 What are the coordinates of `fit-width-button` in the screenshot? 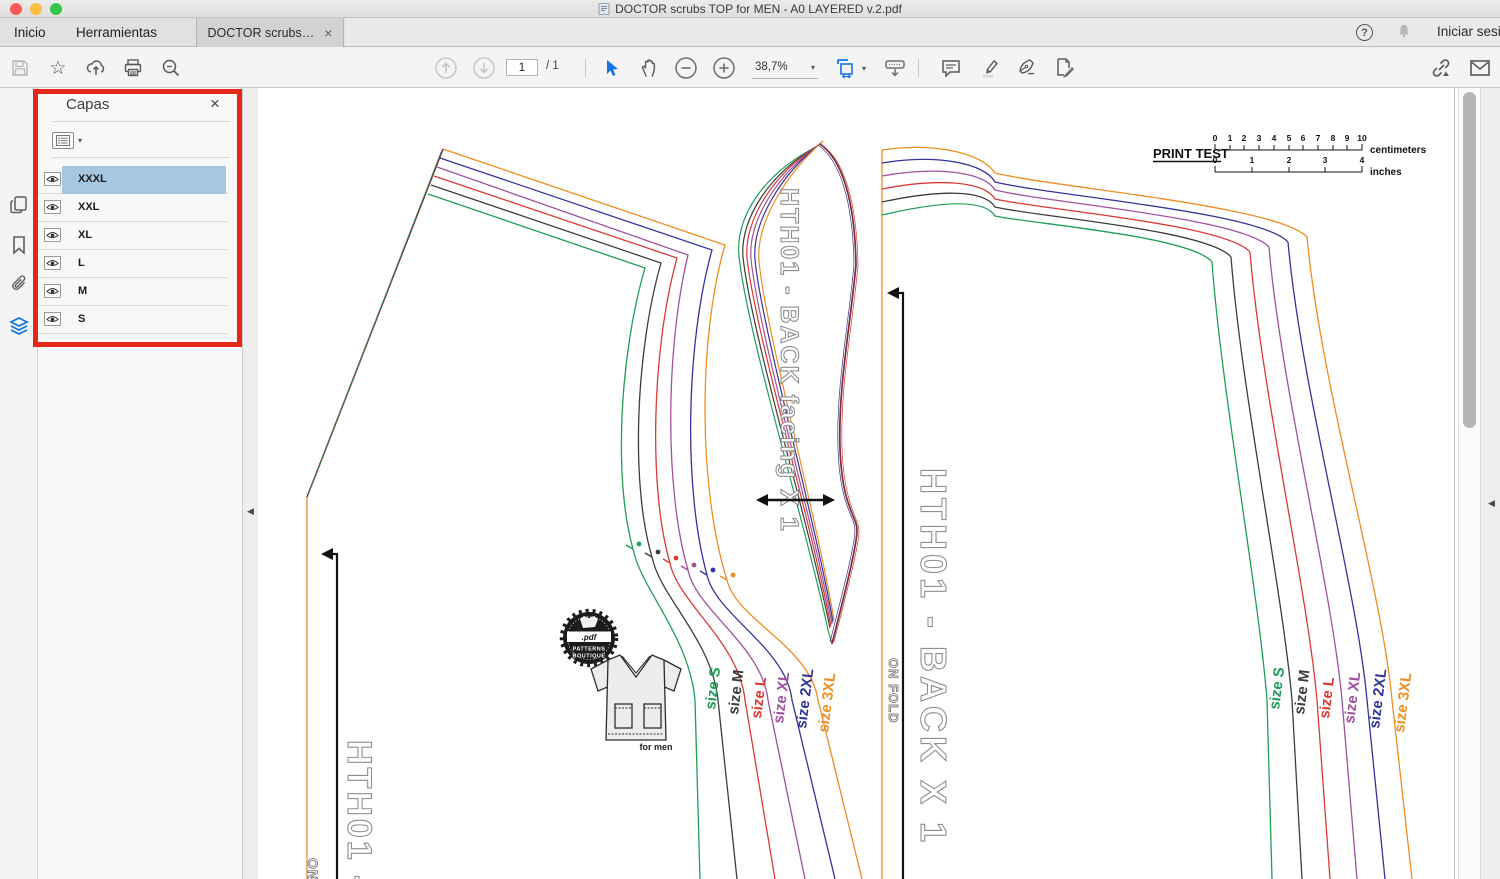 It's located at (846, 68).